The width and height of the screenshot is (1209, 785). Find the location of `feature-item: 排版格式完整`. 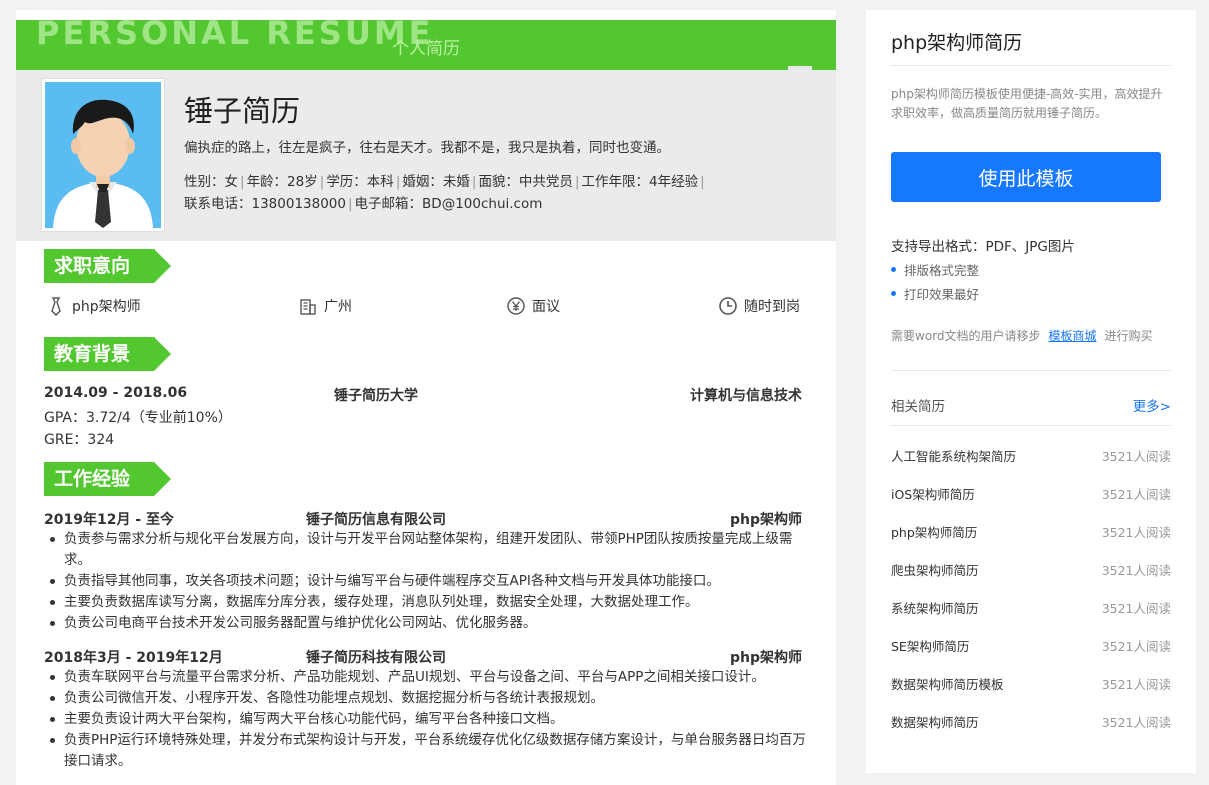

feature-item: 排版格式完整 is located at coordinates (935, 269).